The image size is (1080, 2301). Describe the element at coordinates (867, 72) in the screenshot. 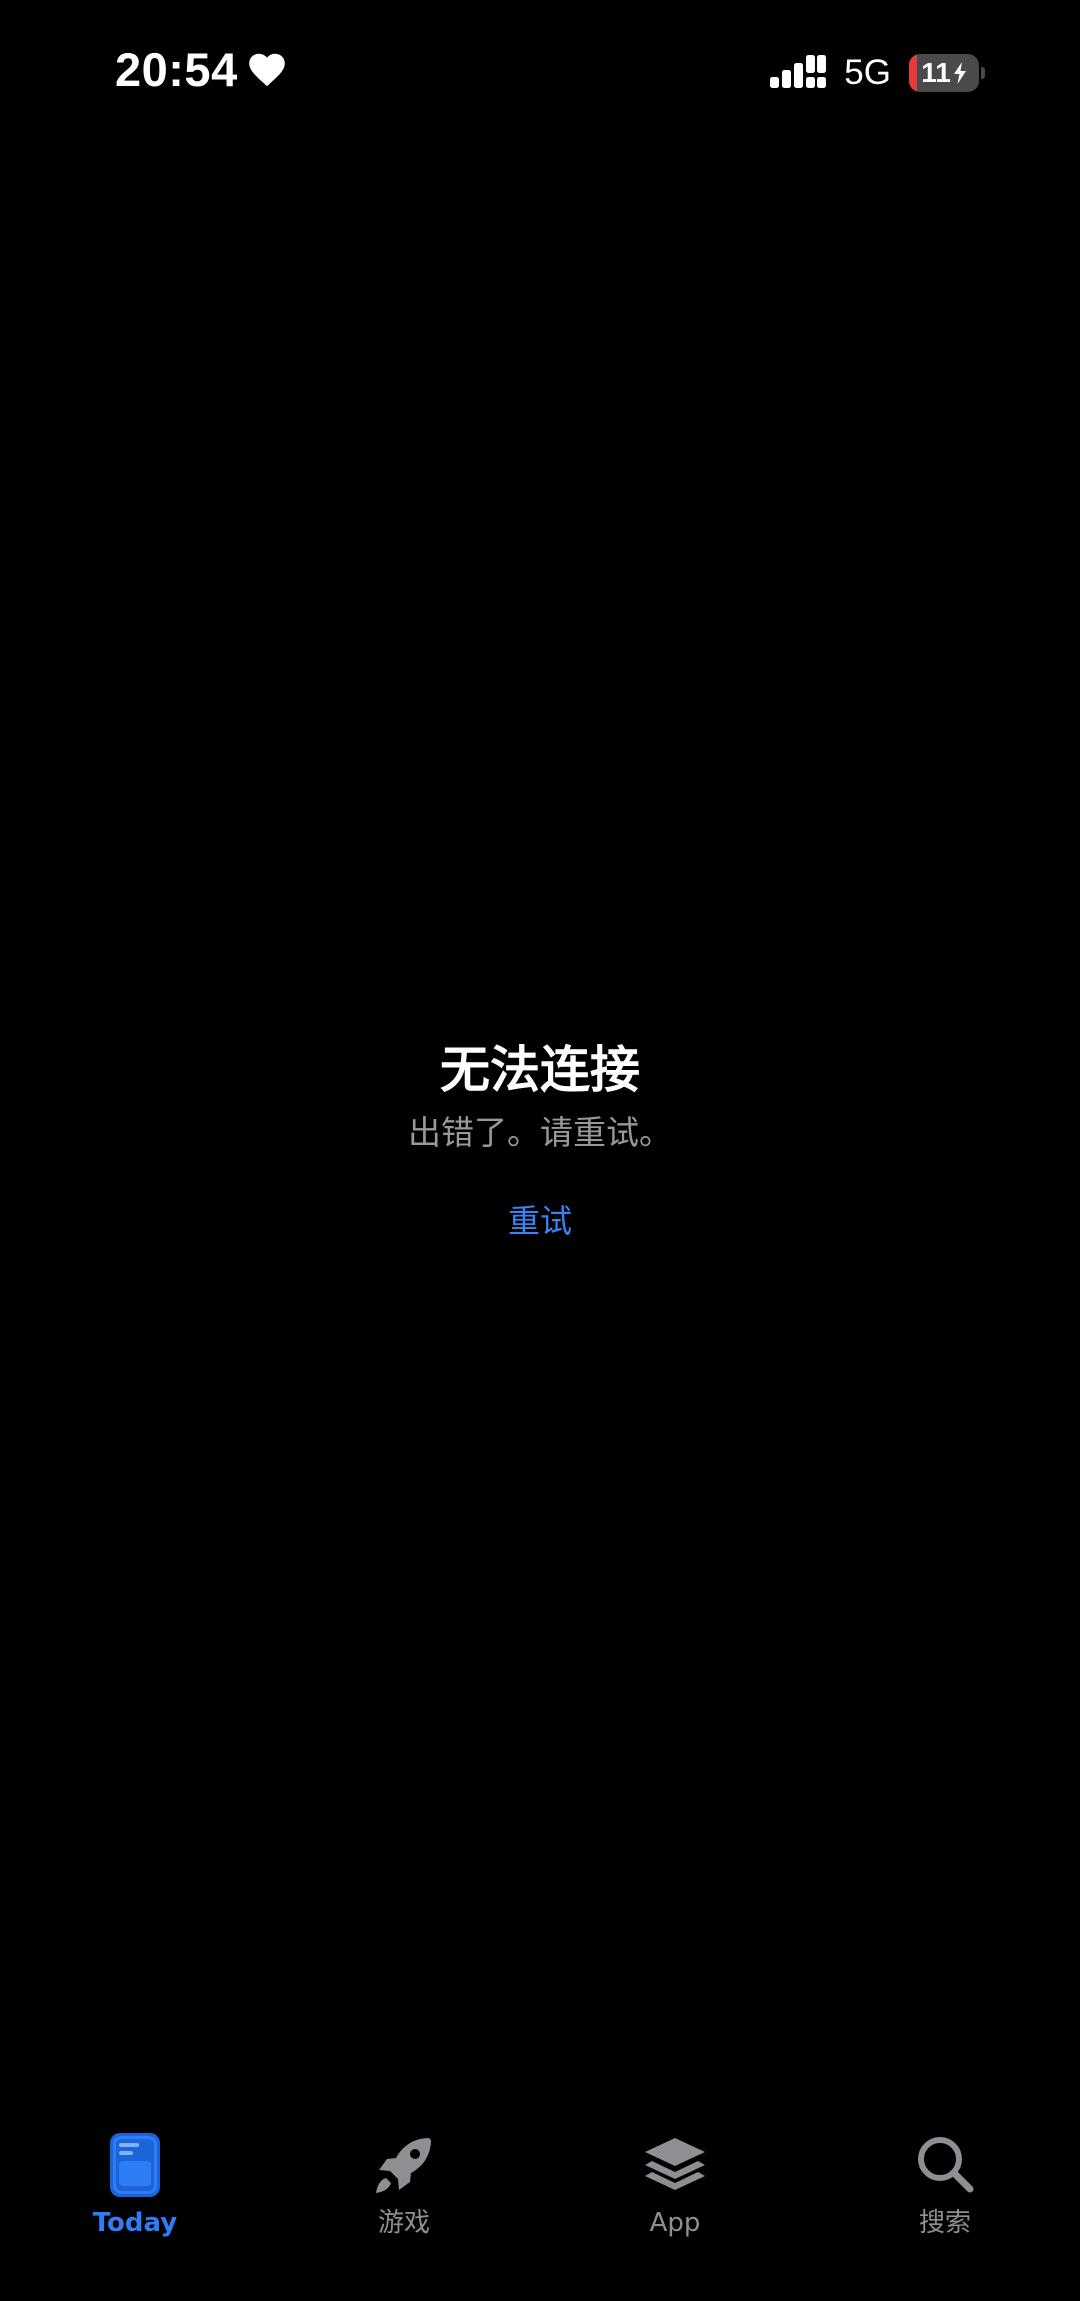

I see `network-type-label: 5G` at that location.